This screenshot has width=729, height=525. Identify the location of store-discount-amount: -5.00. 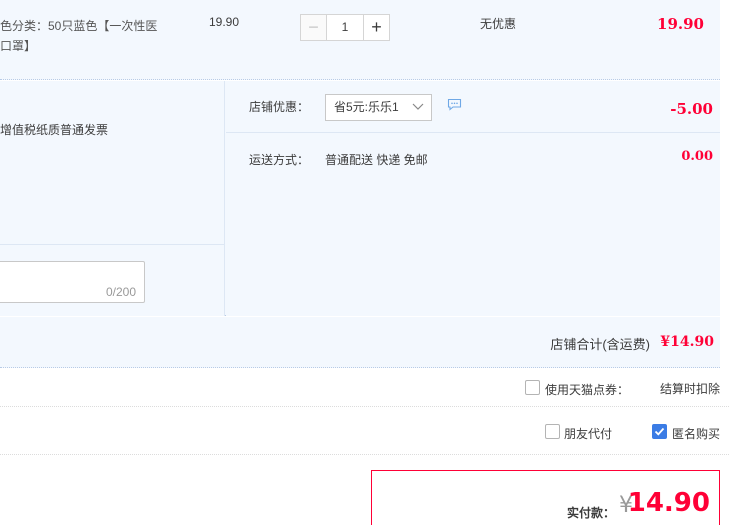
(691, 109).